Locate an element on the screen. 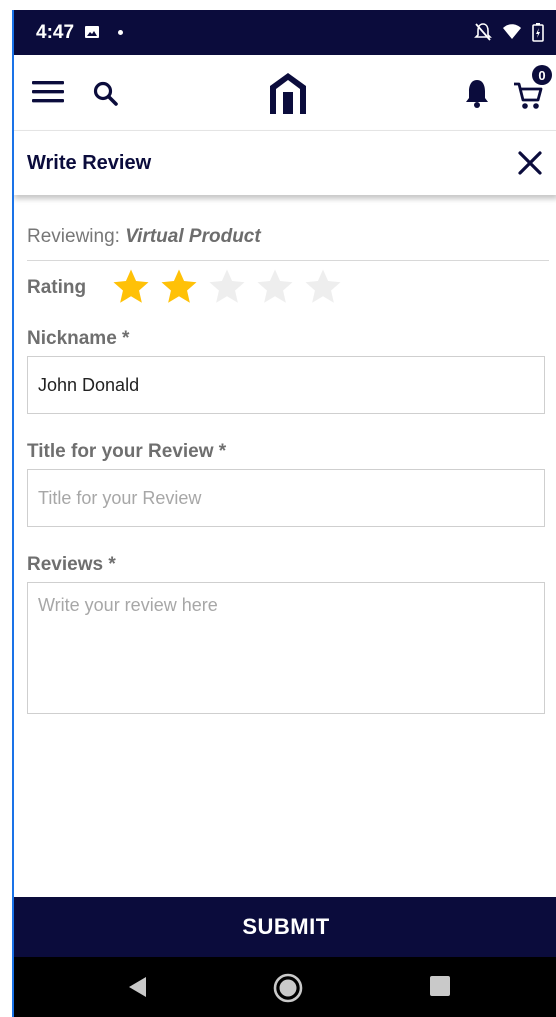 The height and width of the screenshot is (1017, 556). menu-icon is located at coordinates (48, 92).